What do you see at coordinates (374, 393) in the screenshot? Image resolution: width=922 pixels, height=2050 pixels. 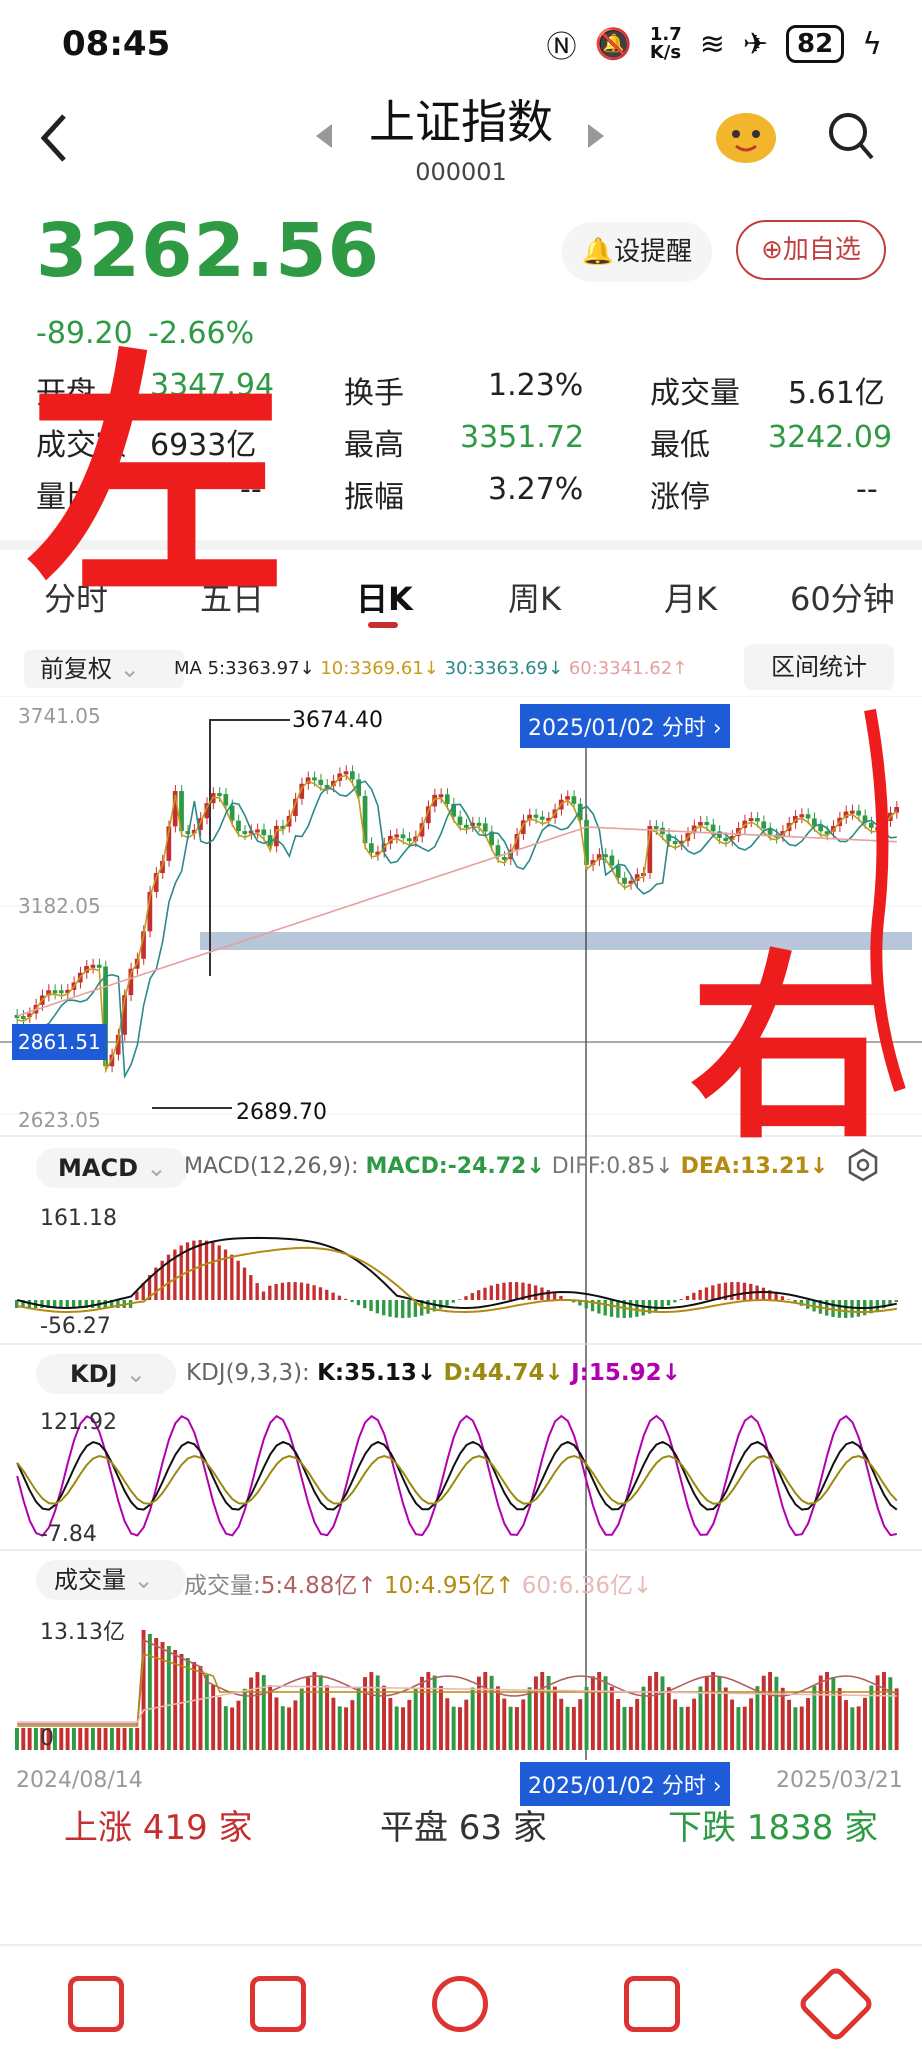 I see `stat-label: 换手` at bounding box center [374, 393].